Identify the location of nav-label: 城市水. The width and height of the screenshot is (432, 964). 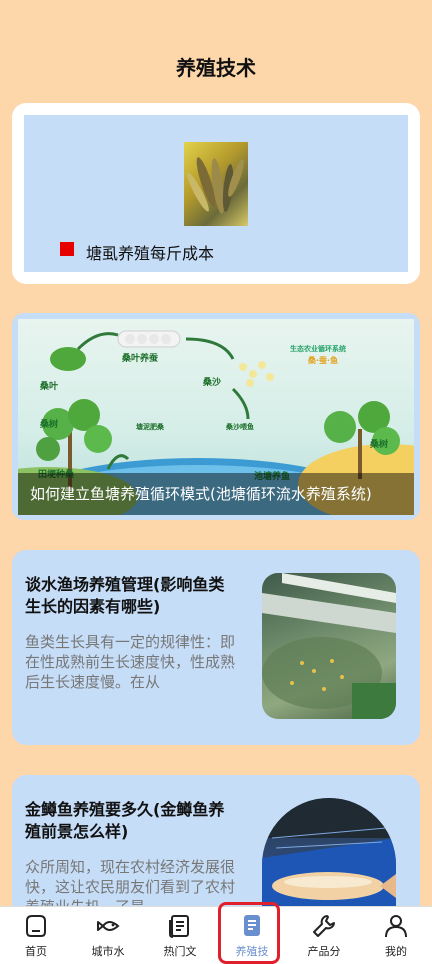
(108, 951).